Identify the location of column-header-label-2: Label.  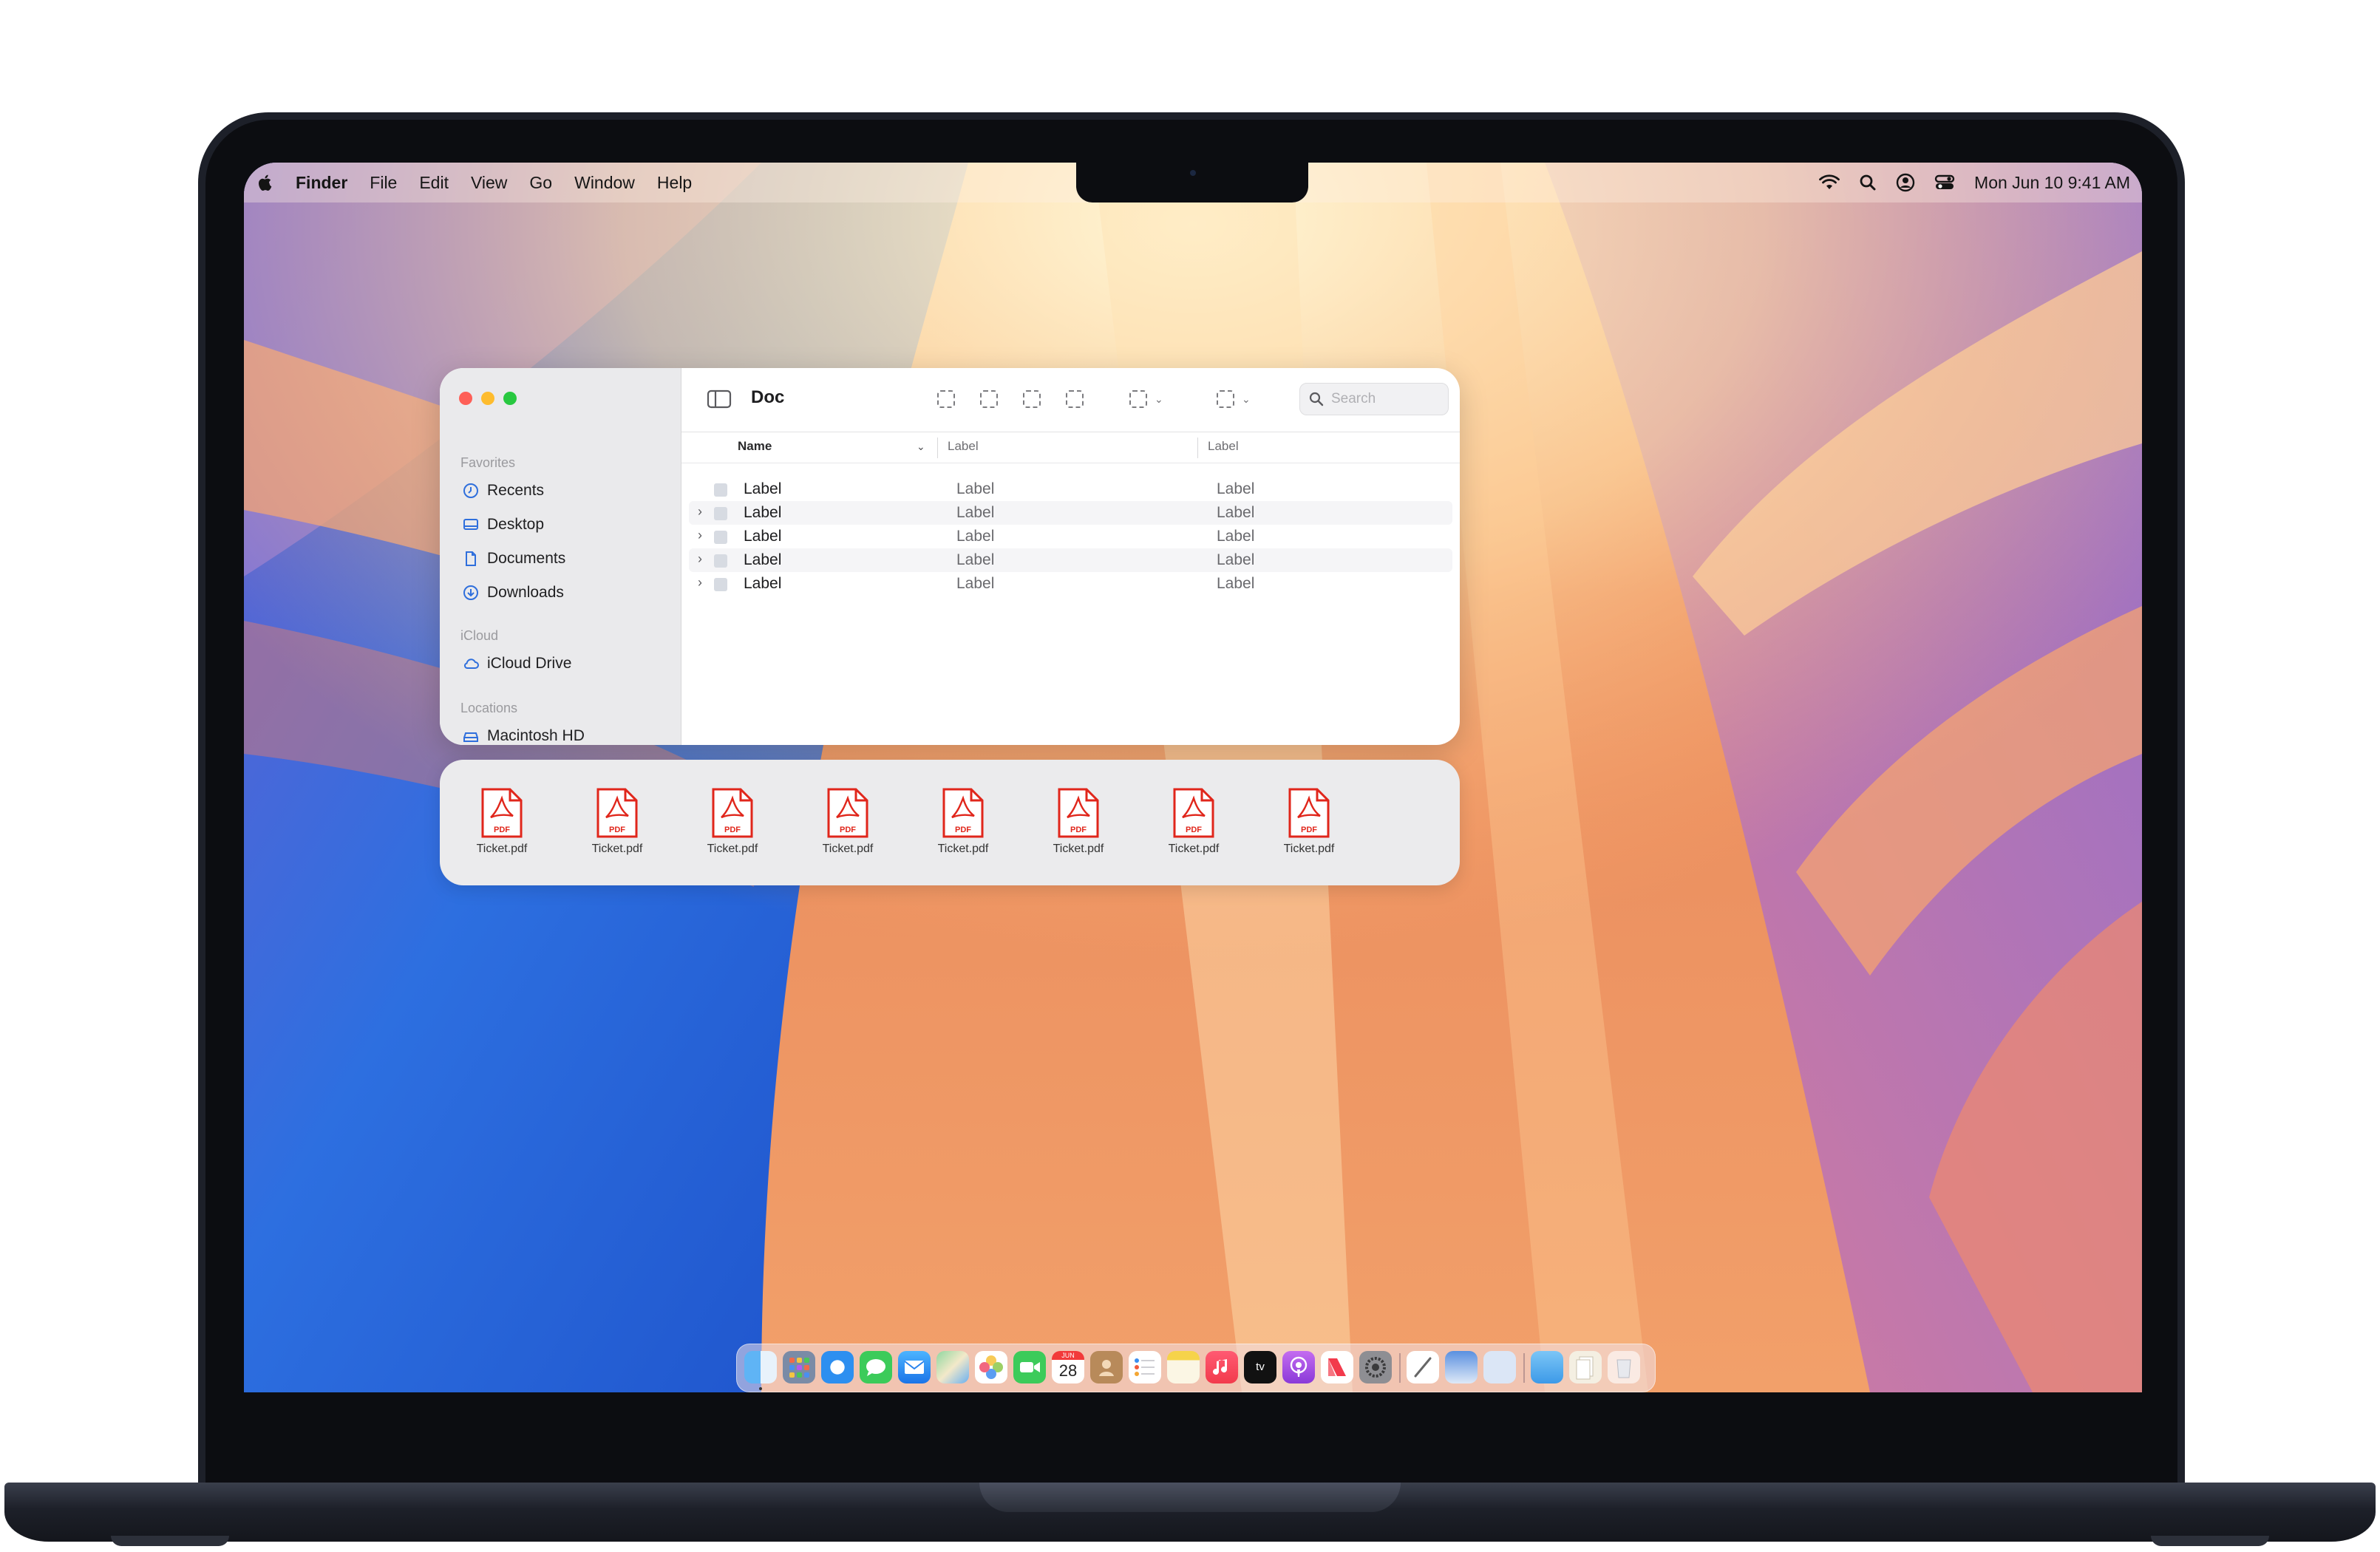
(1223, 446).